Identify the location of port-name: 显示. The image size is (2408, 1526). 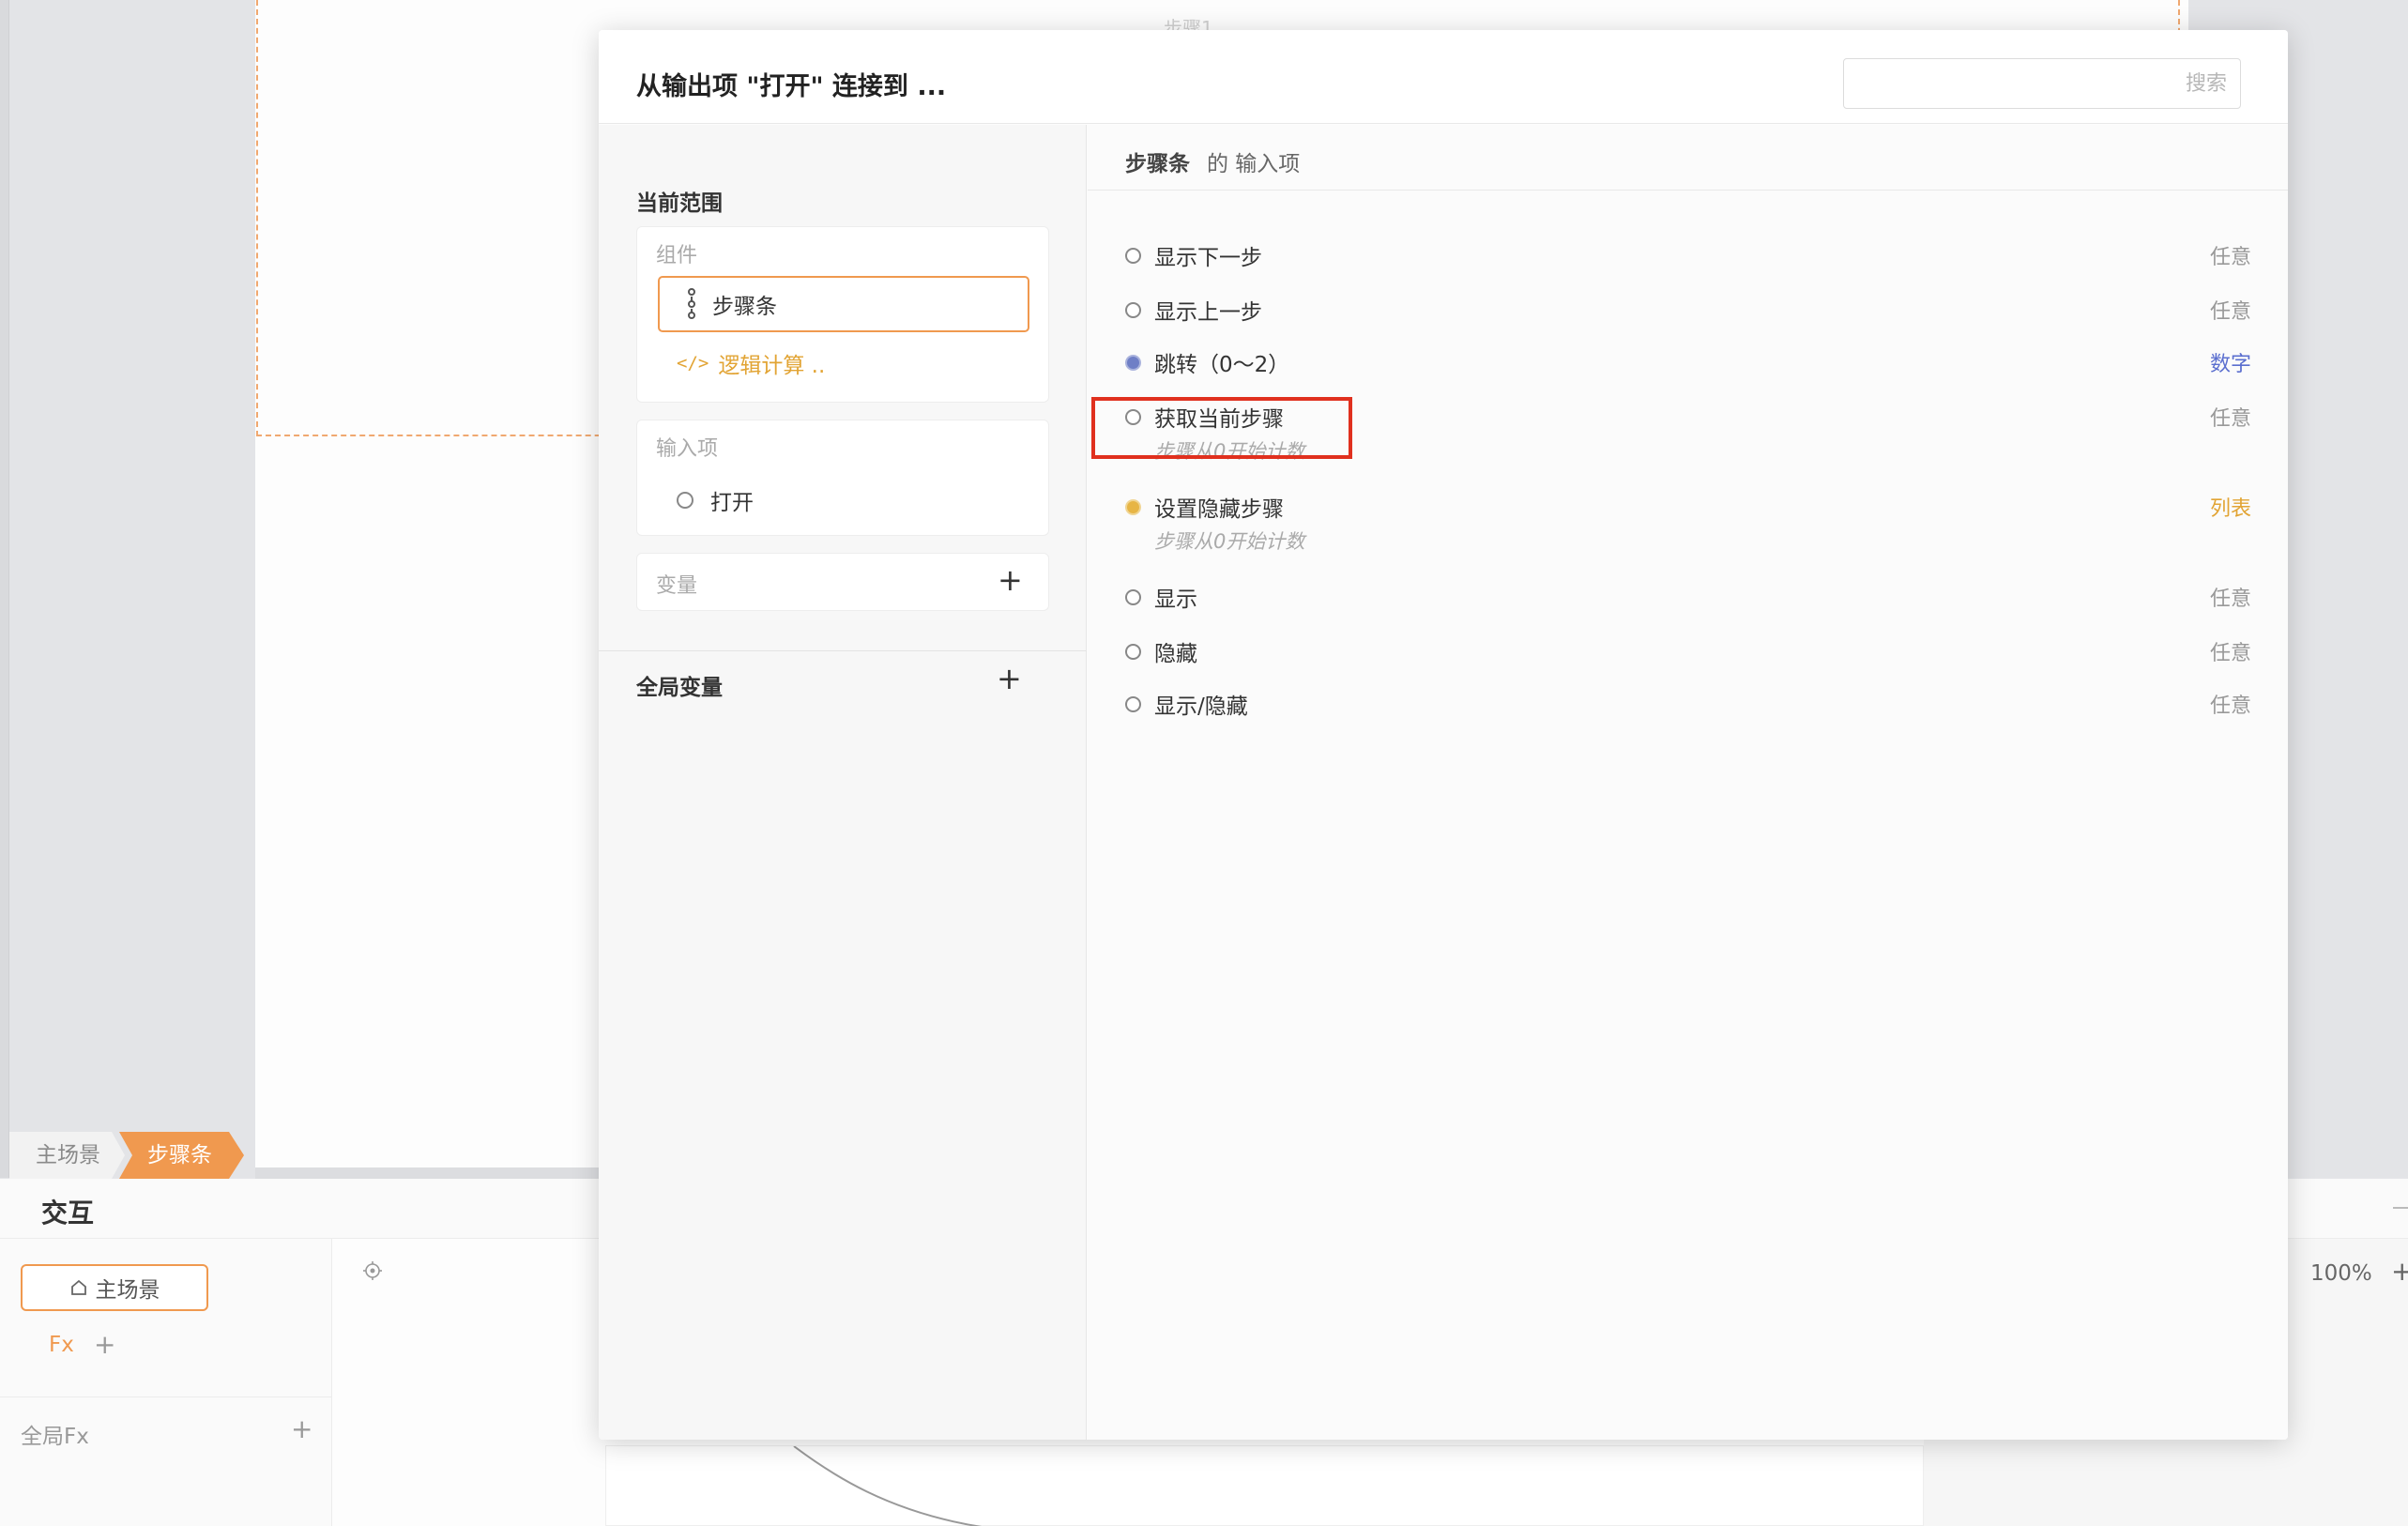
(1175, 600).